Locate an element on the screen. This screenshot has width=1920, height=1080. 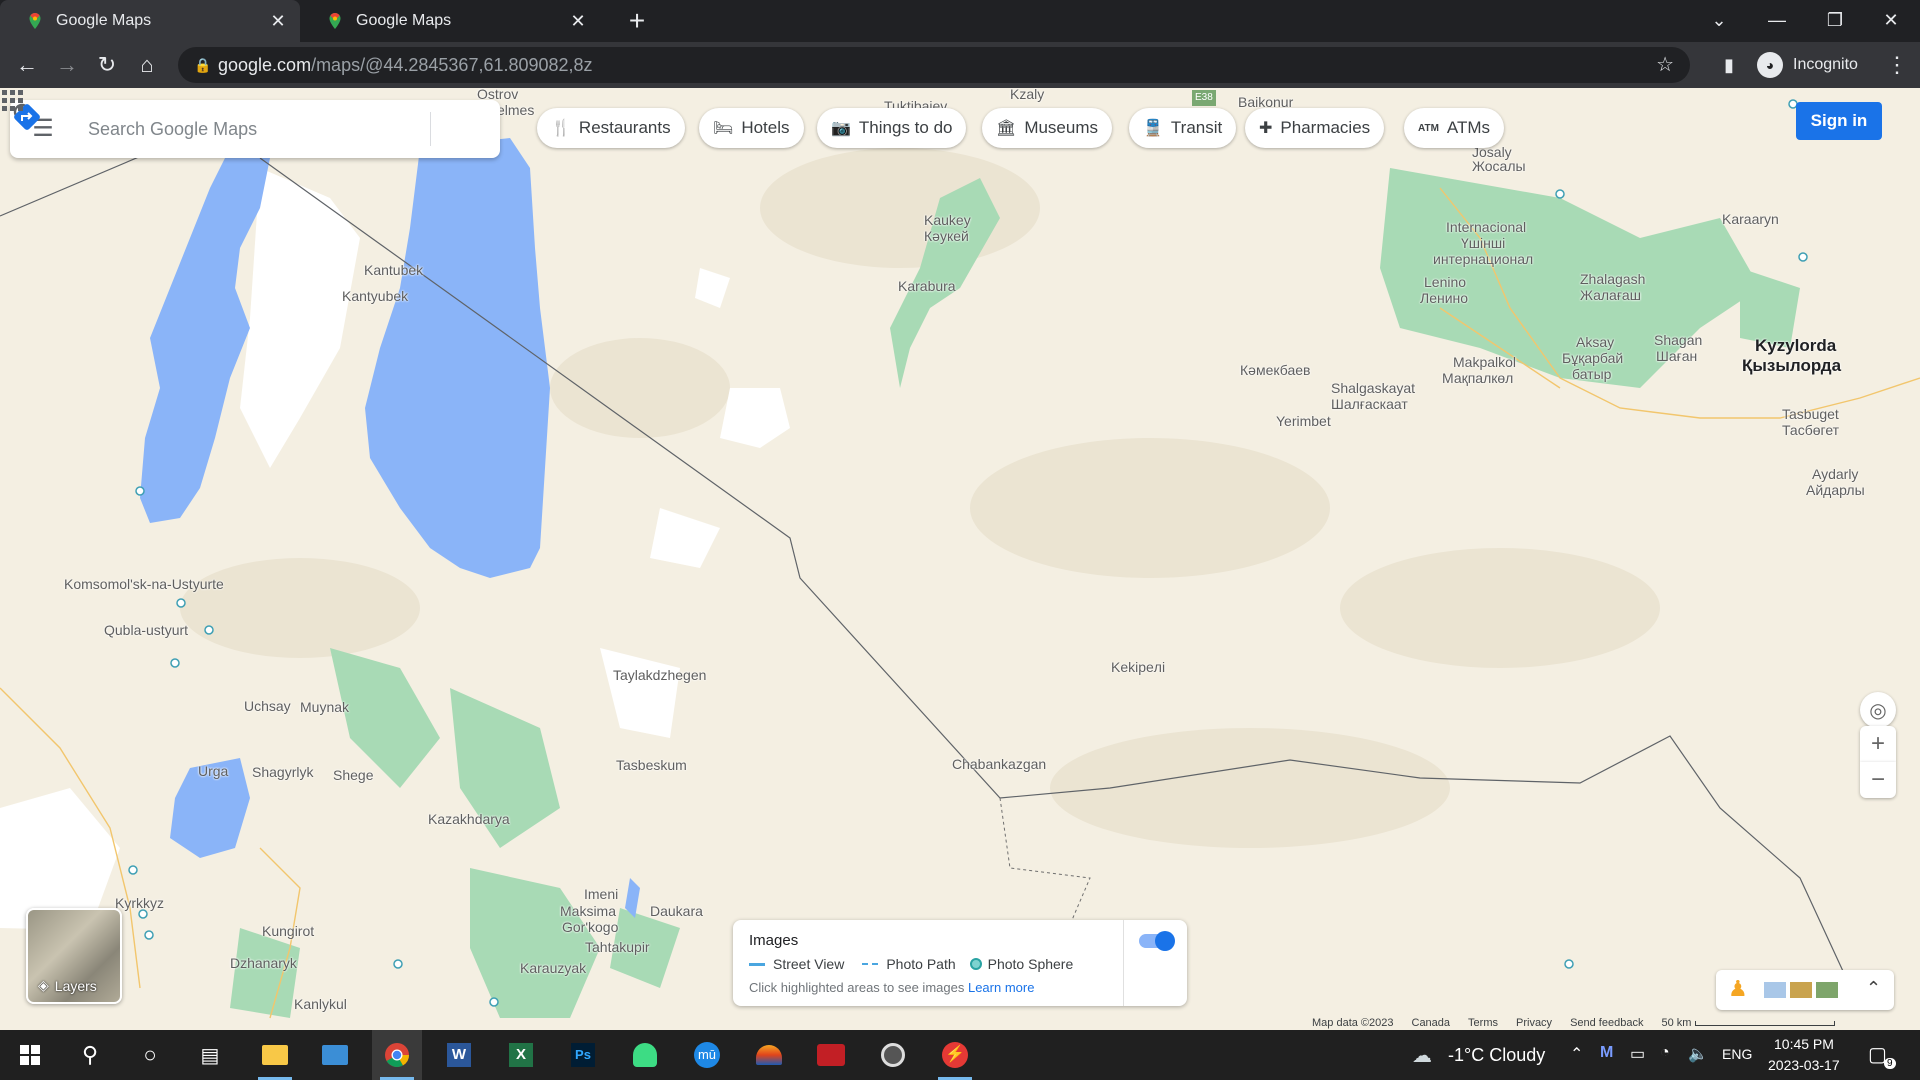
media-app-icon is located at coordinates (769, 1055).